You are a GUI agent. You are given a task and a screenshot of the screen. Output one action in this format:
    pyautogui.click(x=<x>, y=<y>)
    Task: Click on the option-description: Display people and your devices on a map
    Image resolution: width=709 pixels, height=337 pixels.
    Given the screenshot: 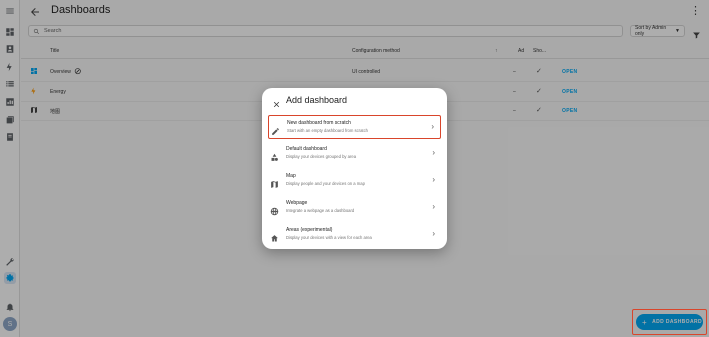 What is the action you would take?
    pyautogui.click(x=325, y=183)
    